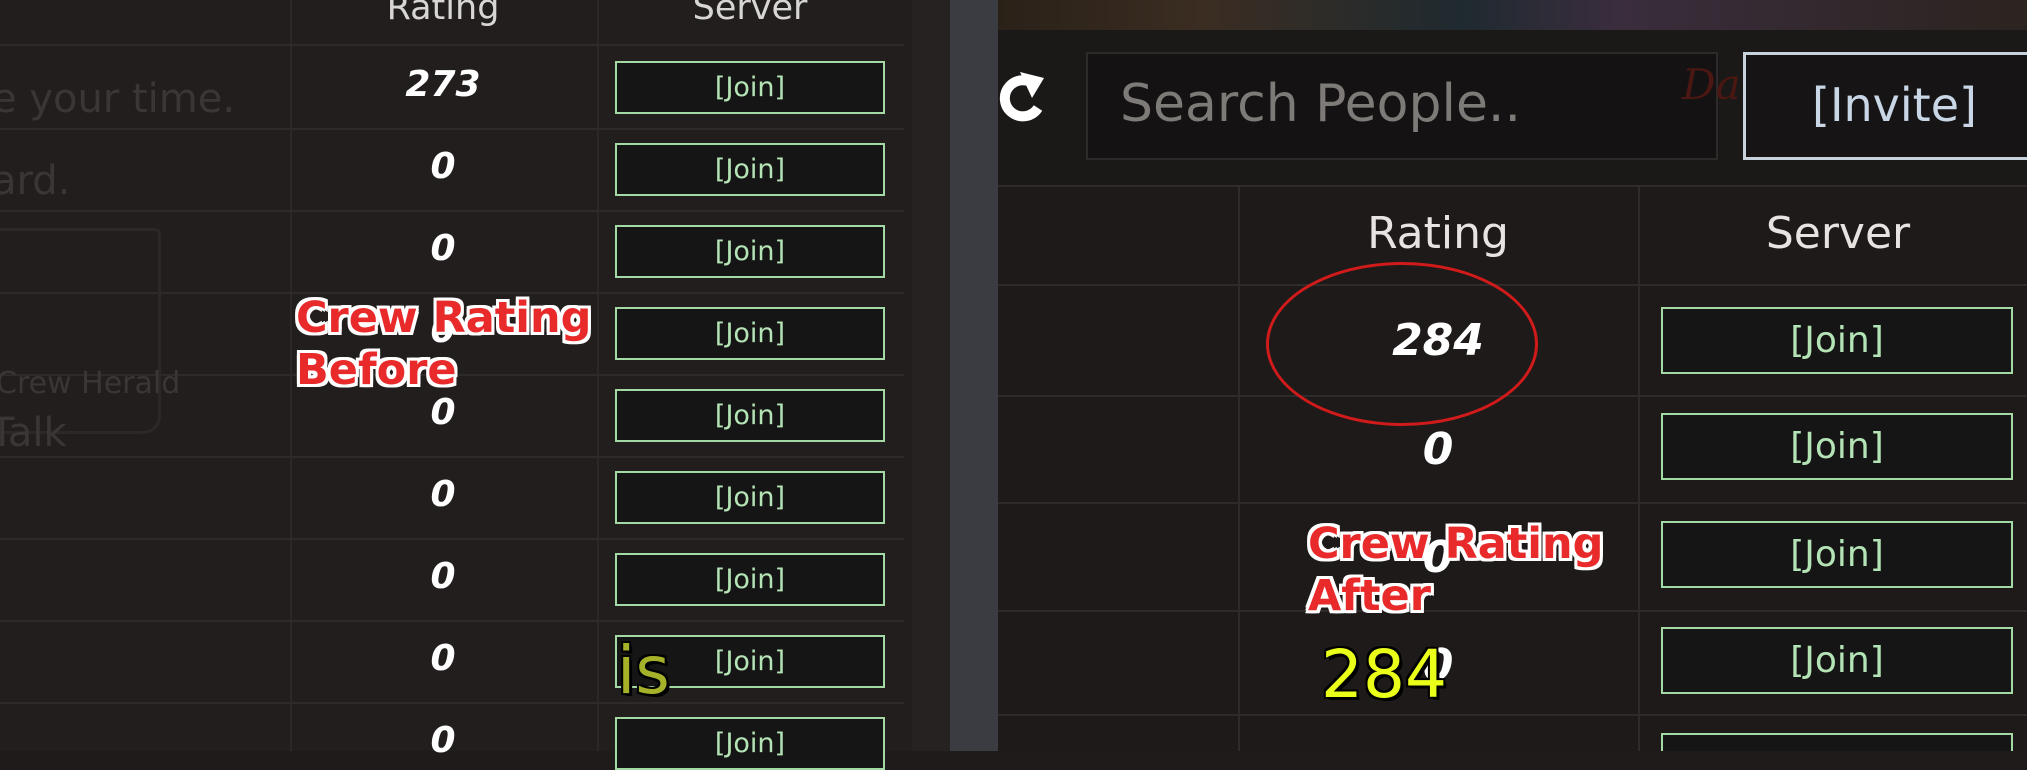  I want to click on after-label-line1: Crew Rating, so click(1456, 544).